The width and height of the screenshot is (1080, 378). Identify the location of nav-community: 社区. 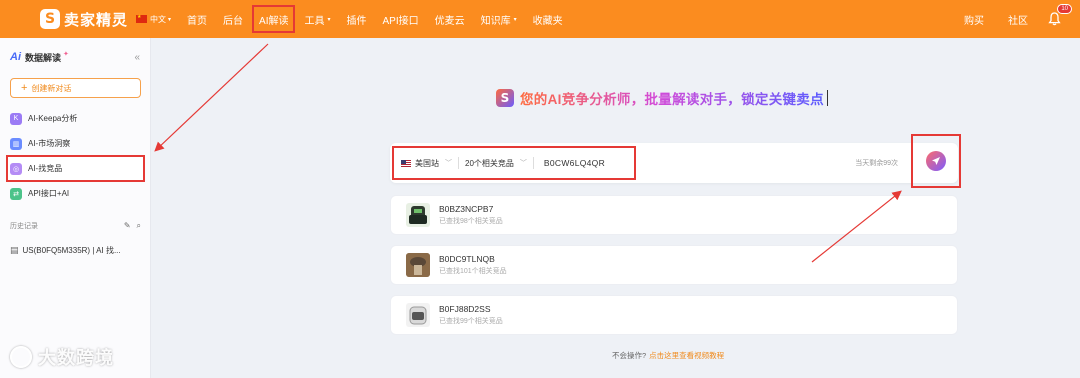
(1018, 19).